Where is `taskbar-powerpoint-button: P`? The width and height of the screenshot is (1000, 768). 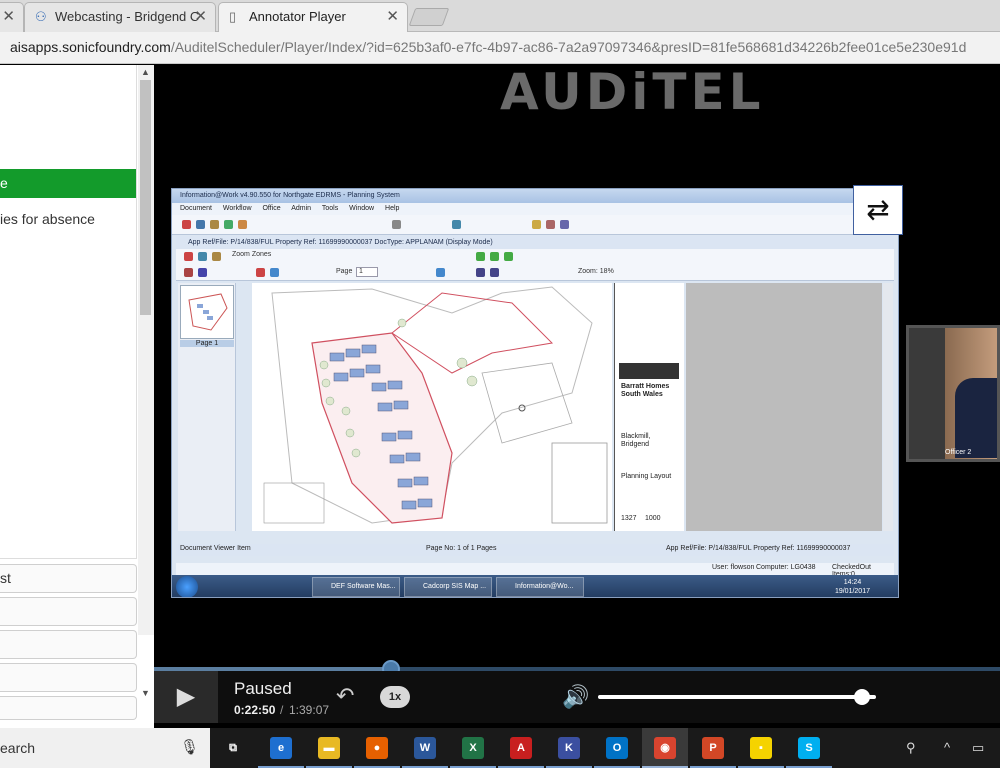
taskbar-powerpoint-button: P is located at coordinates (713, 748).